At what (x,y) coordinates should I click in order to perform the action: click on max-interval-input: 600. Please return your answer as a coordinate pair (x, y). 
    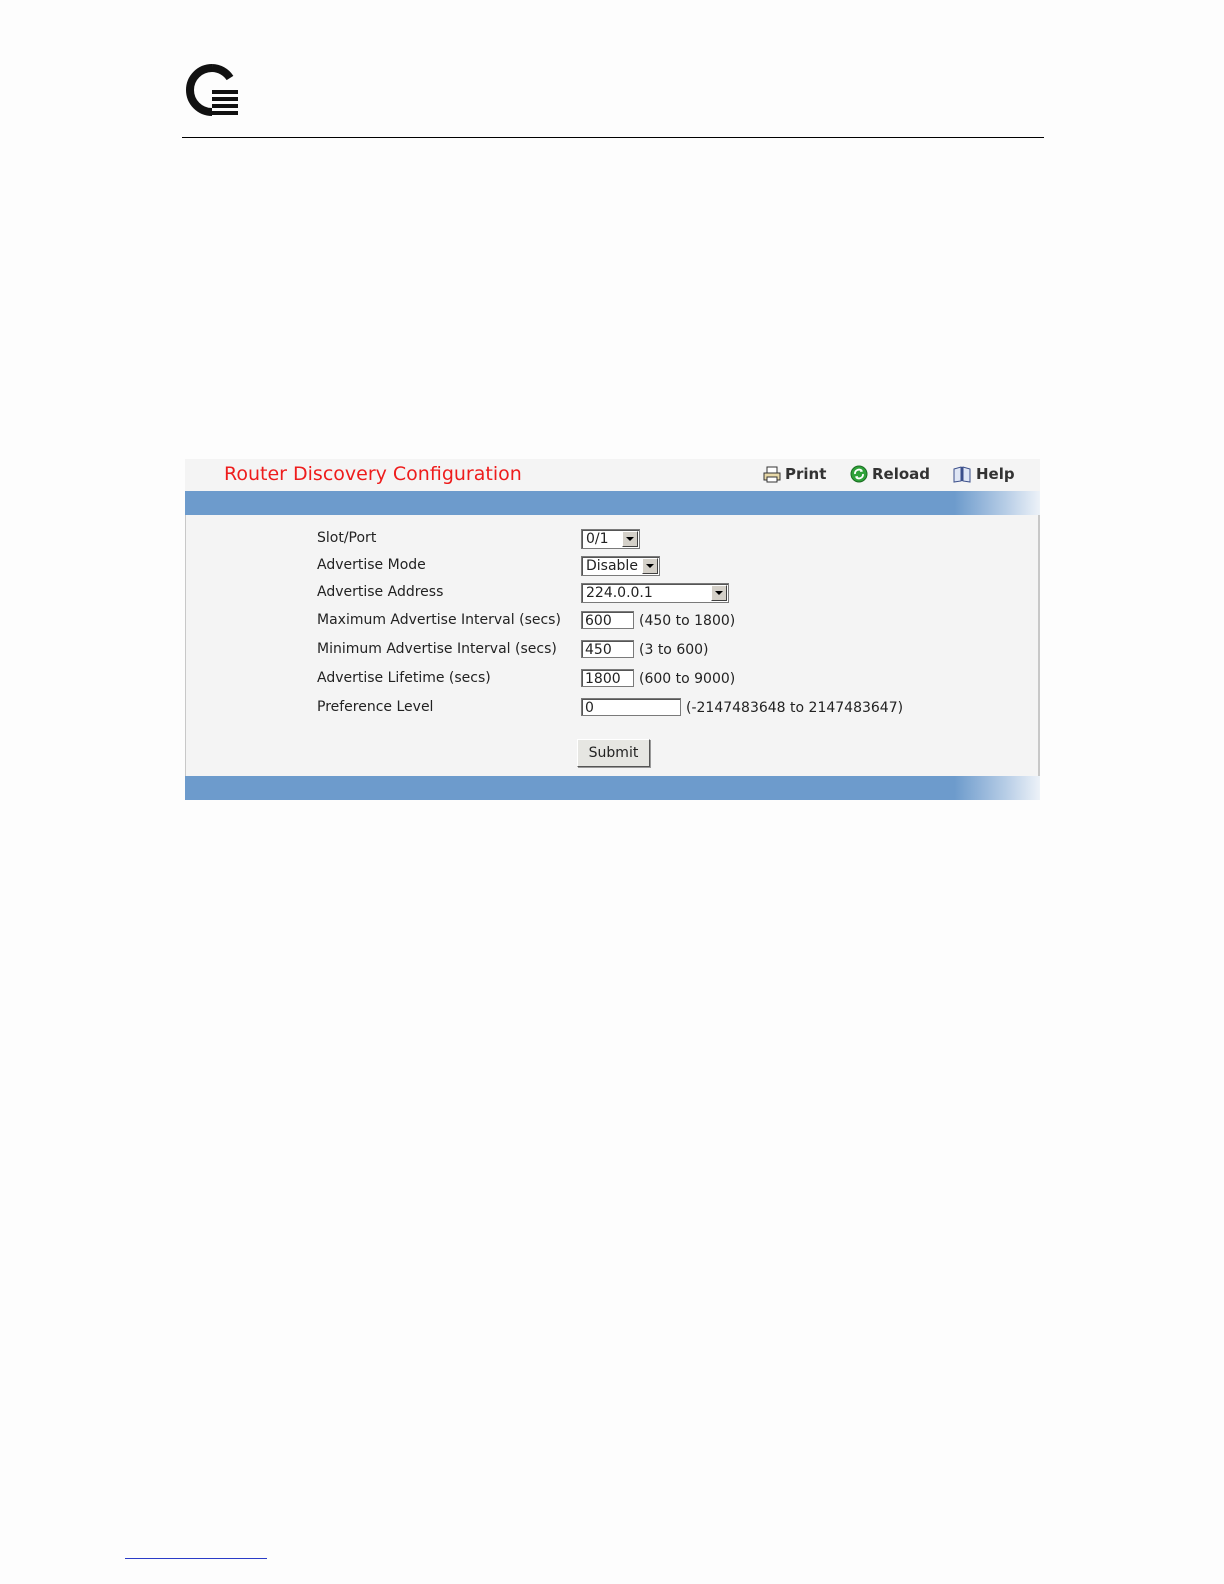
    Looking at the image, I should click on (607, 620).